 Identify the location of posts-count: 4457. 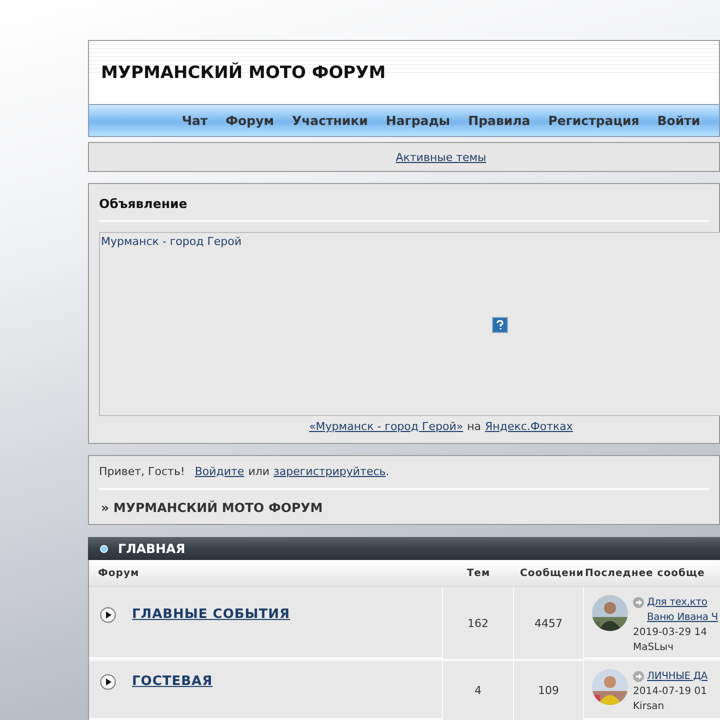
(548, 623).